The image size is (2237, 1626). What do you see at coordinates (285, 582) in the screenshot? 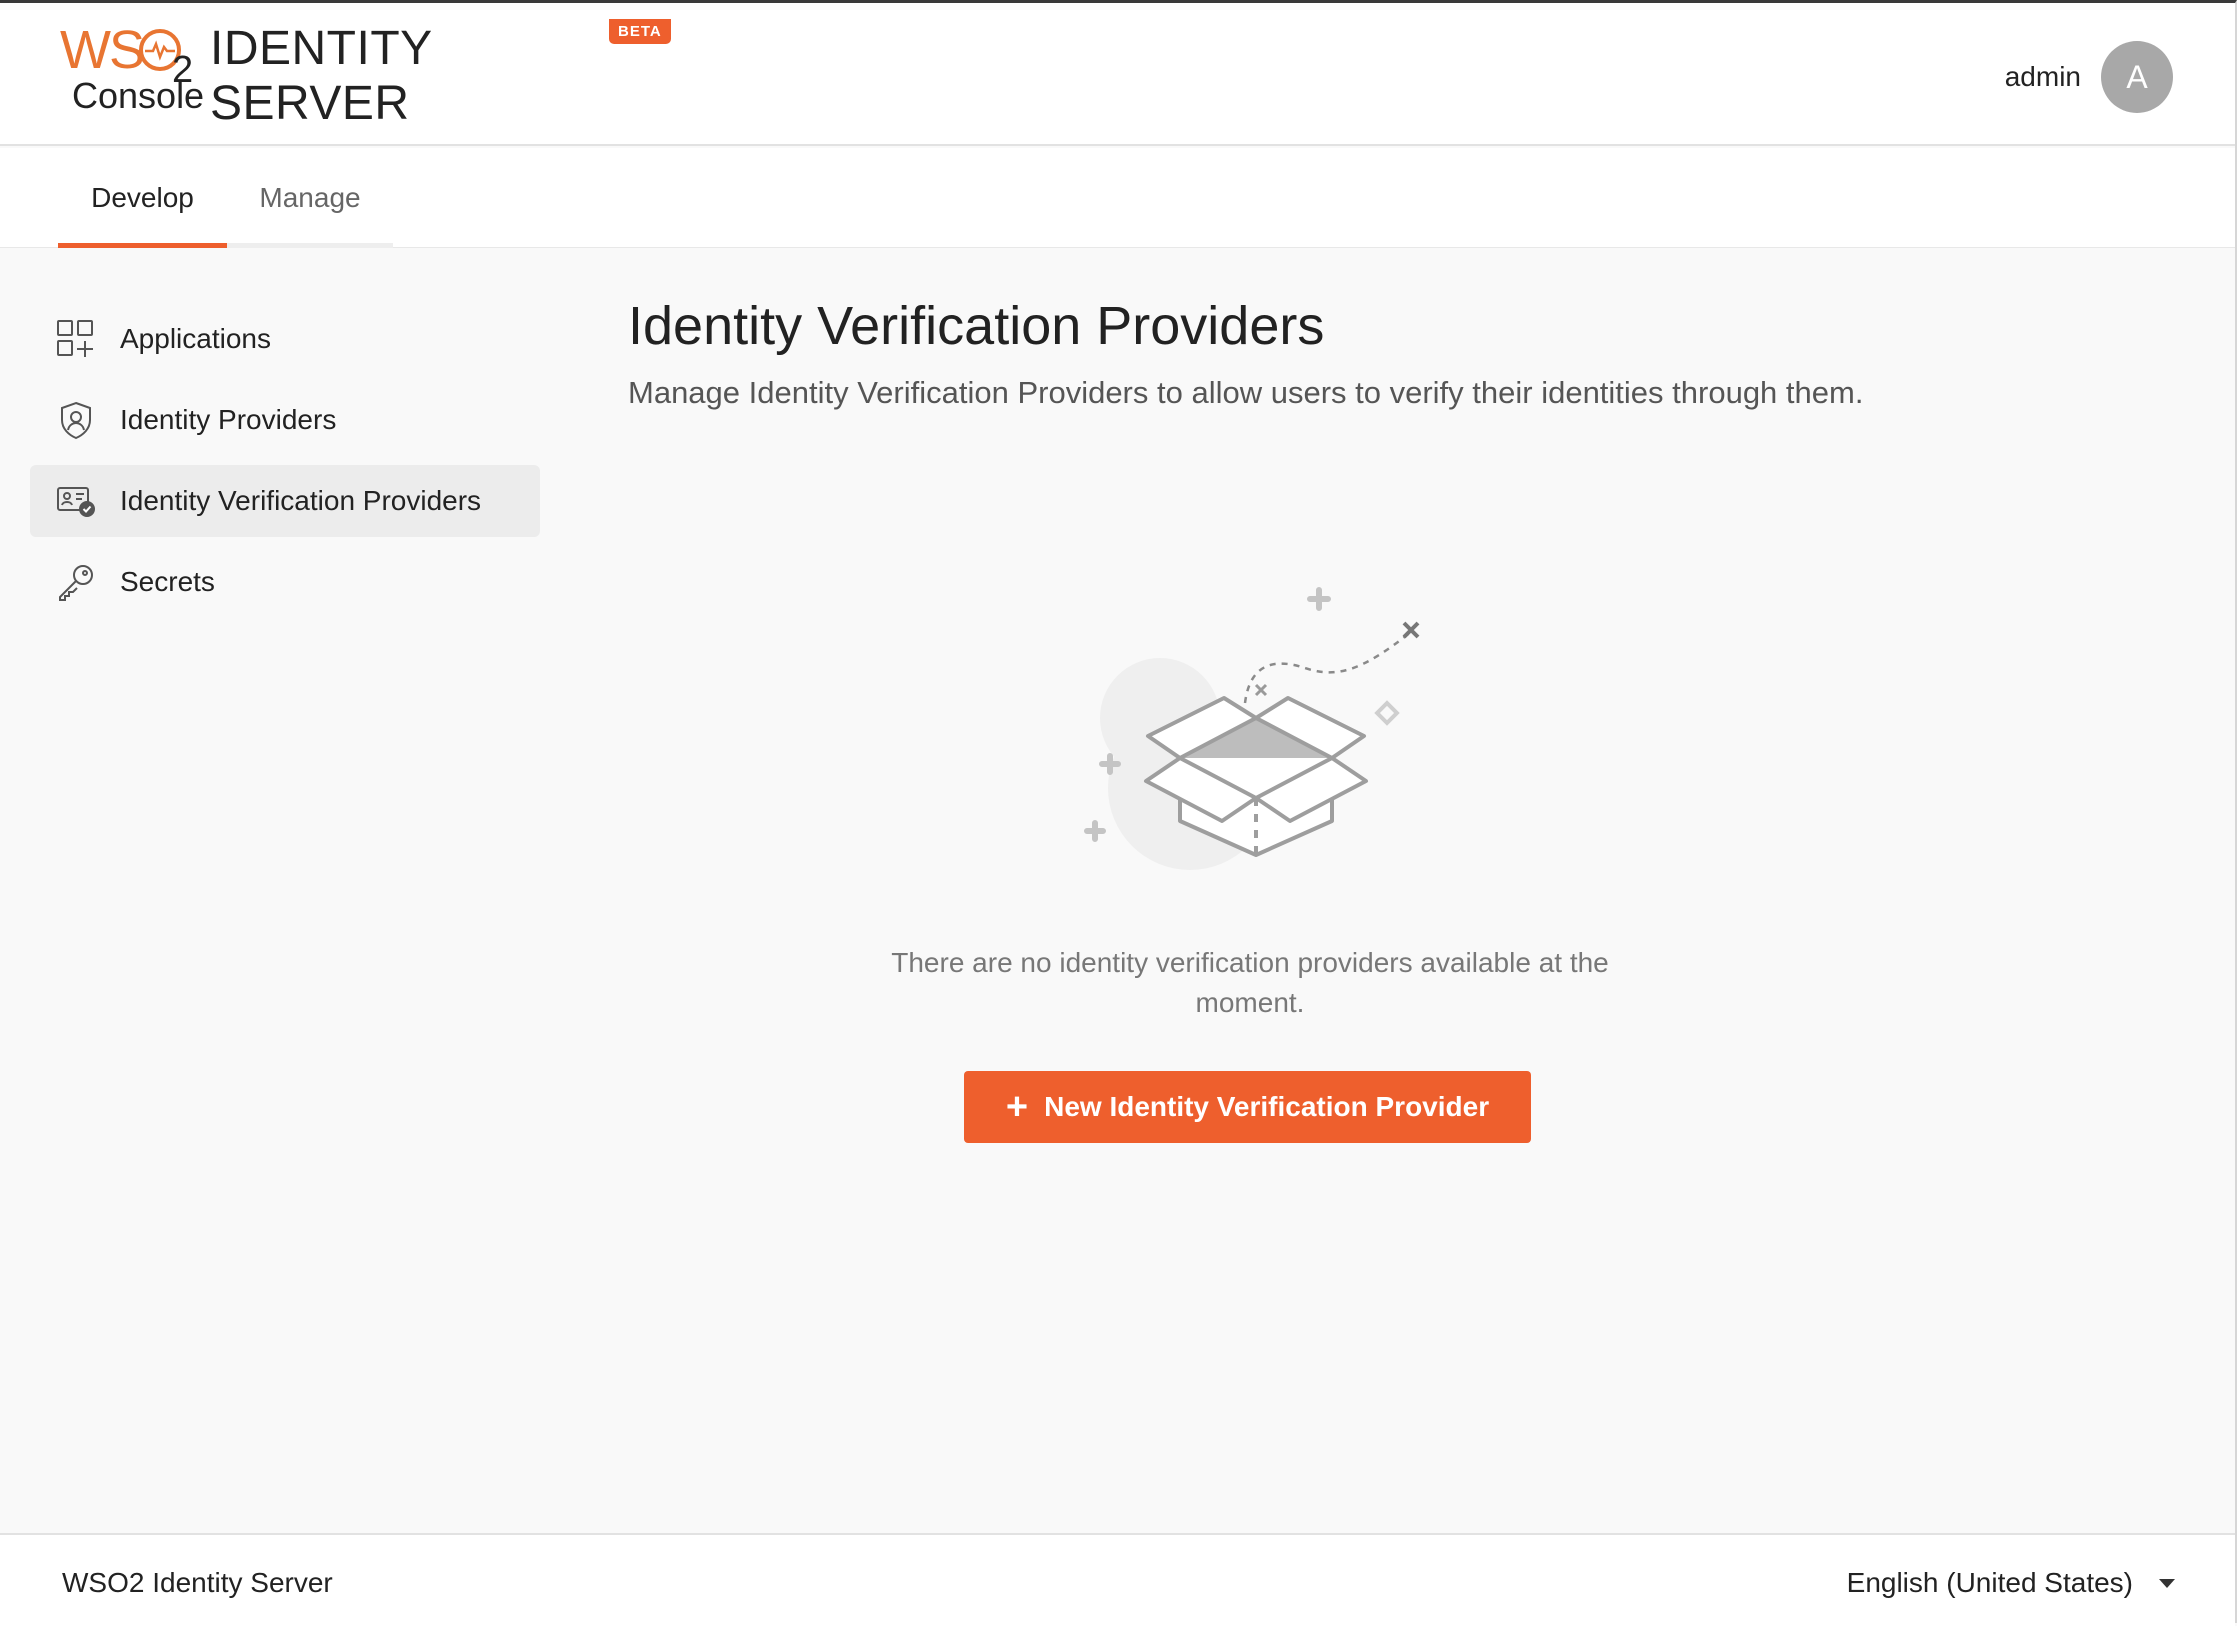
I see `sidebar-item-secrets: Secrets` at bounding box center [285, 582].